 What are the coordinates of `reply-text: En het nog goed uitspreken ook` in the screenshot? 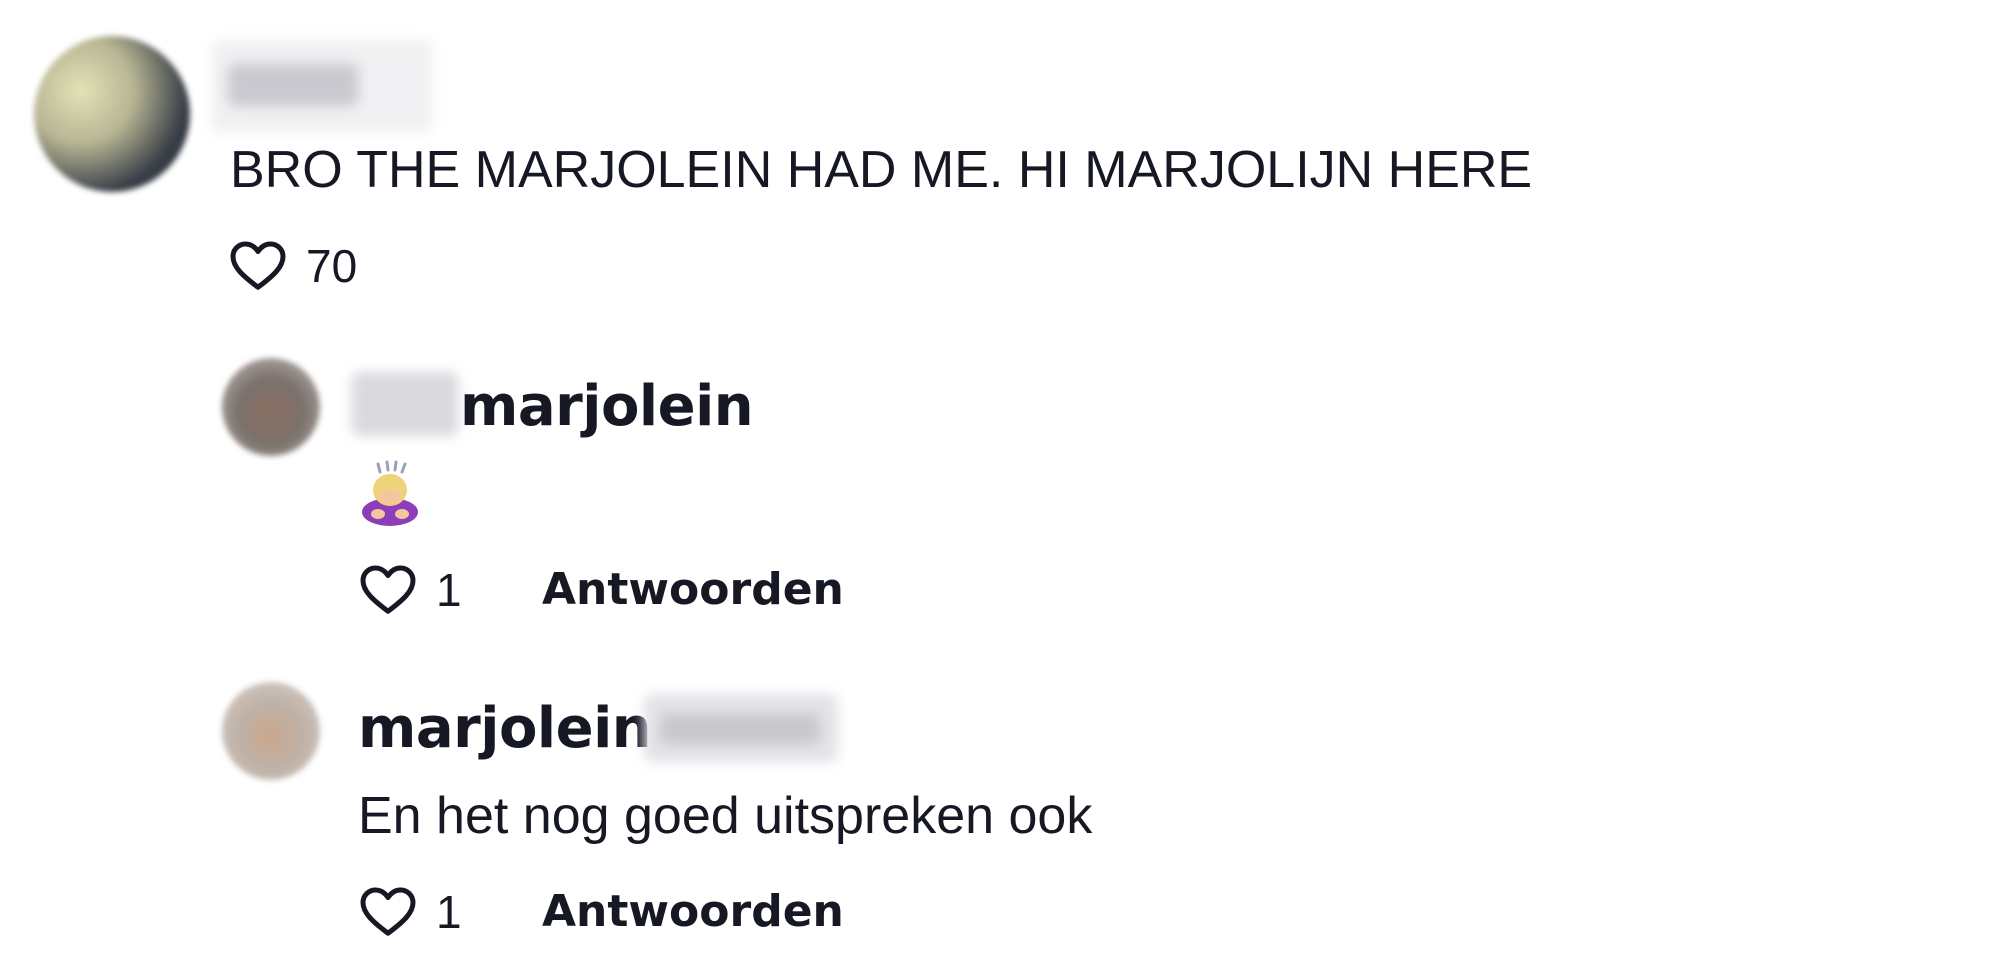 It's located at (725, 816).